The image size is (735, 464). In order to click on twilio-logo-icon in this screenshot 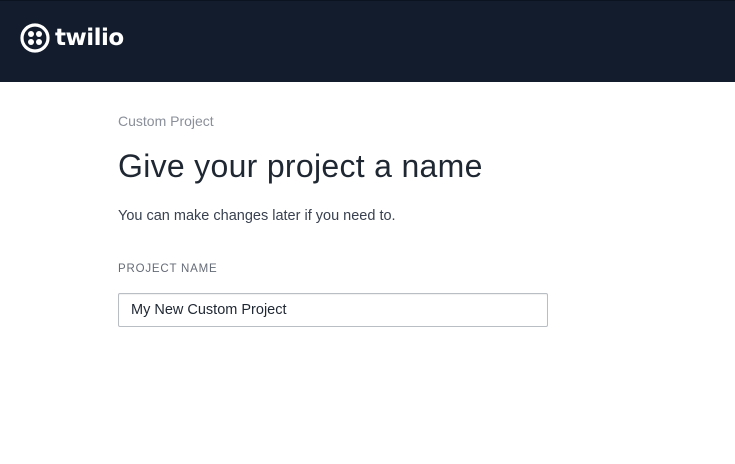, I will do `click(35, 38)`.